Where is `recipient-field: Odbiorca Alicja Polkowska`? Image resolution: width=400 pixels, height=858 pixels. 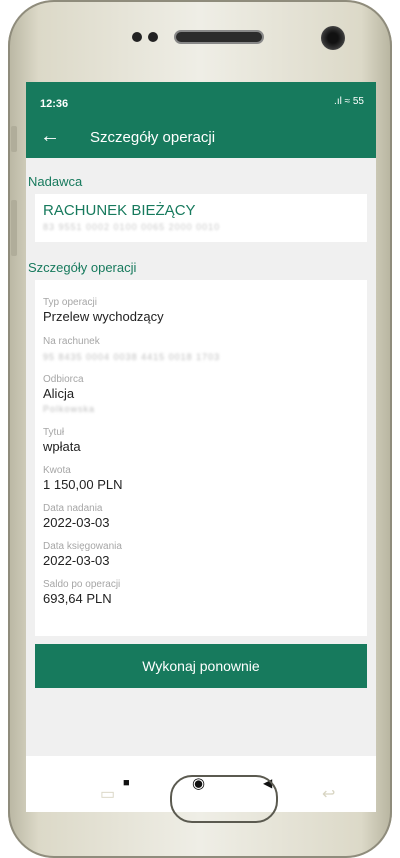 recipient-field: Odbiorca Alicja Polkowska is located at coordinates (69, 394).